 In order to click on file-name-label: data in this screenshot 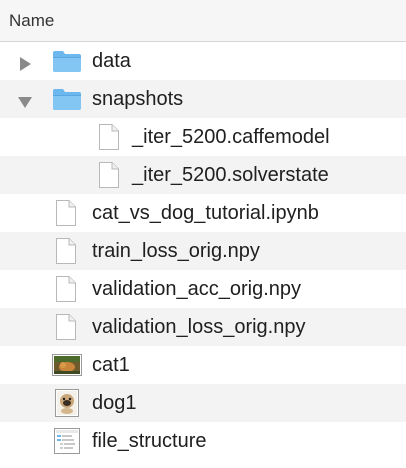, I will do `click(111, 61)`.